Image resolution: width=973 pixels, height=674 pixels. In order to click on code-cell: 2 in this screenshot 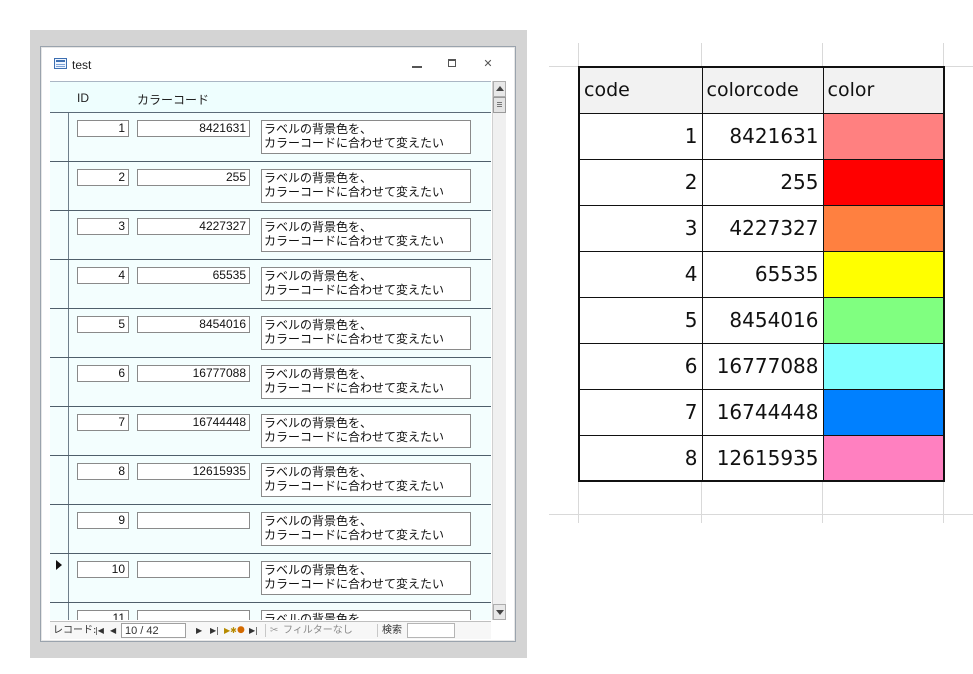, I will do `click(640, 182)`.